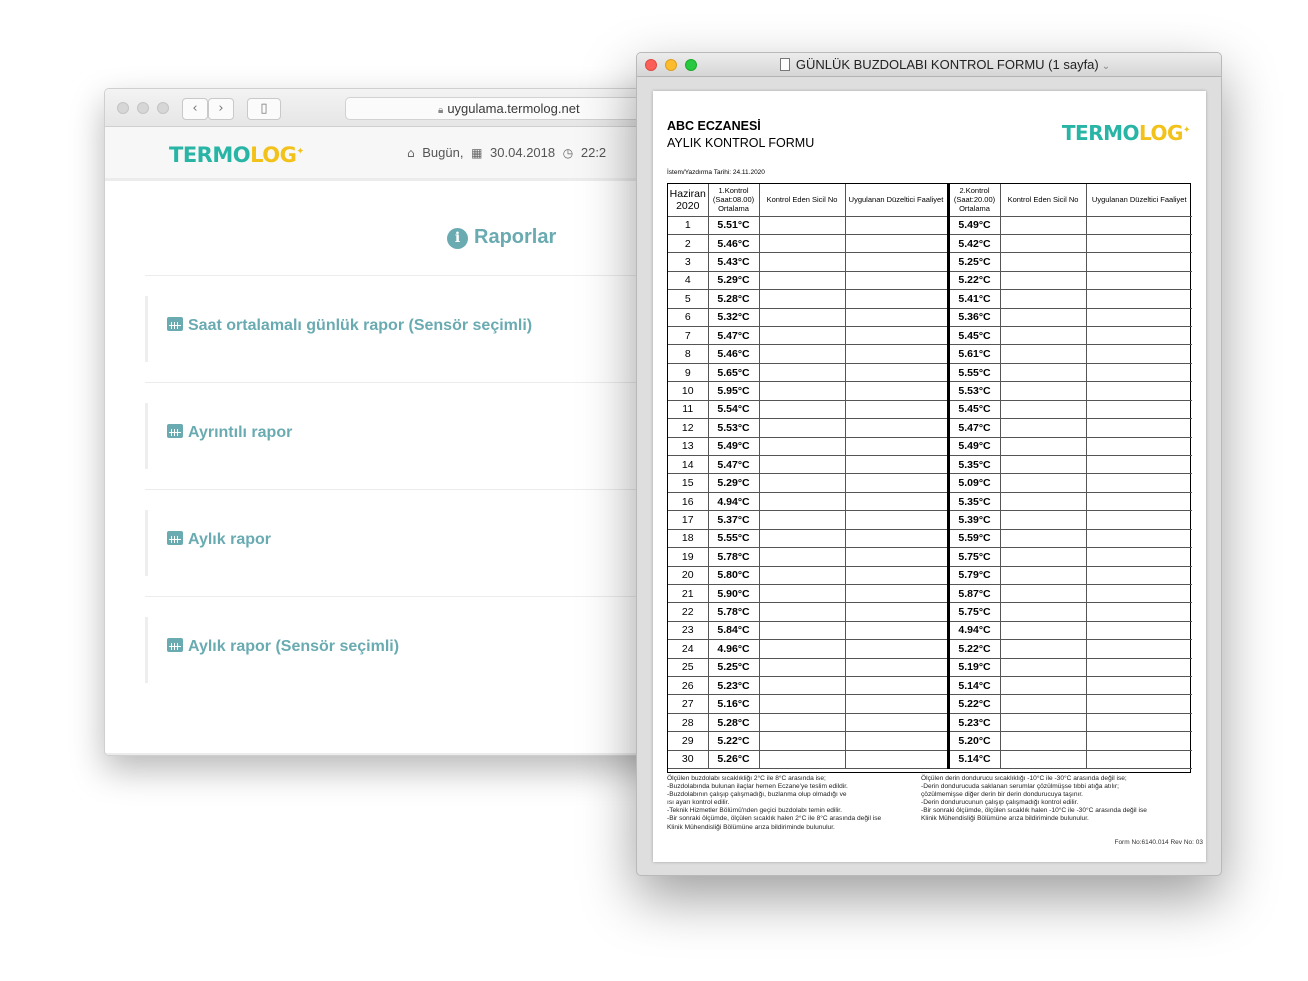 The height and width of the screenshot is (981, 1308). Describe the element at coordinates (734, 391) in the screenshot. I see `control1-temp-cell: 5.95°C` at that location.